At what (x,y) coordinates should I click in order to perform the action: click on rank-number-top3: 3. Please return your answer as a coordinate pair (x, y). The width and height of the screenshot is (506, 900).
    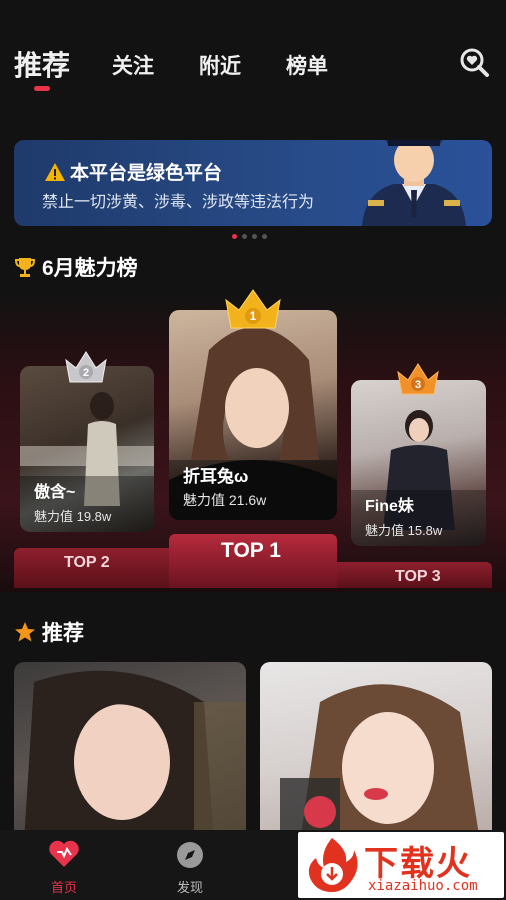
    Looking at the image, I should click on (418, 385).